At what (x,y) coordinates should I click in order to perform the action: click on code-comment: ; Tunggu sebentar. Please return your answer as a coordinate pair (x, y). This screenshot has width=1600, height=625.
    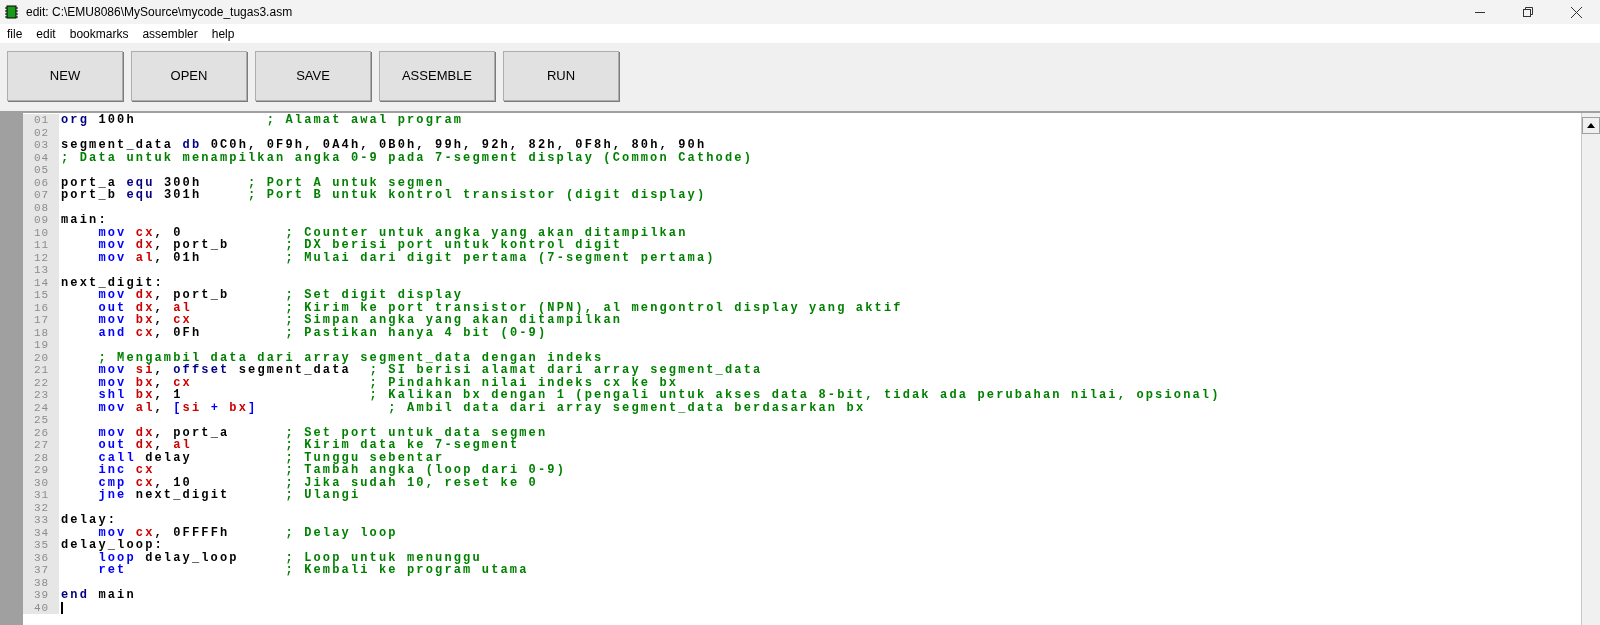
    Looking at the image, I should click on (365, 457).